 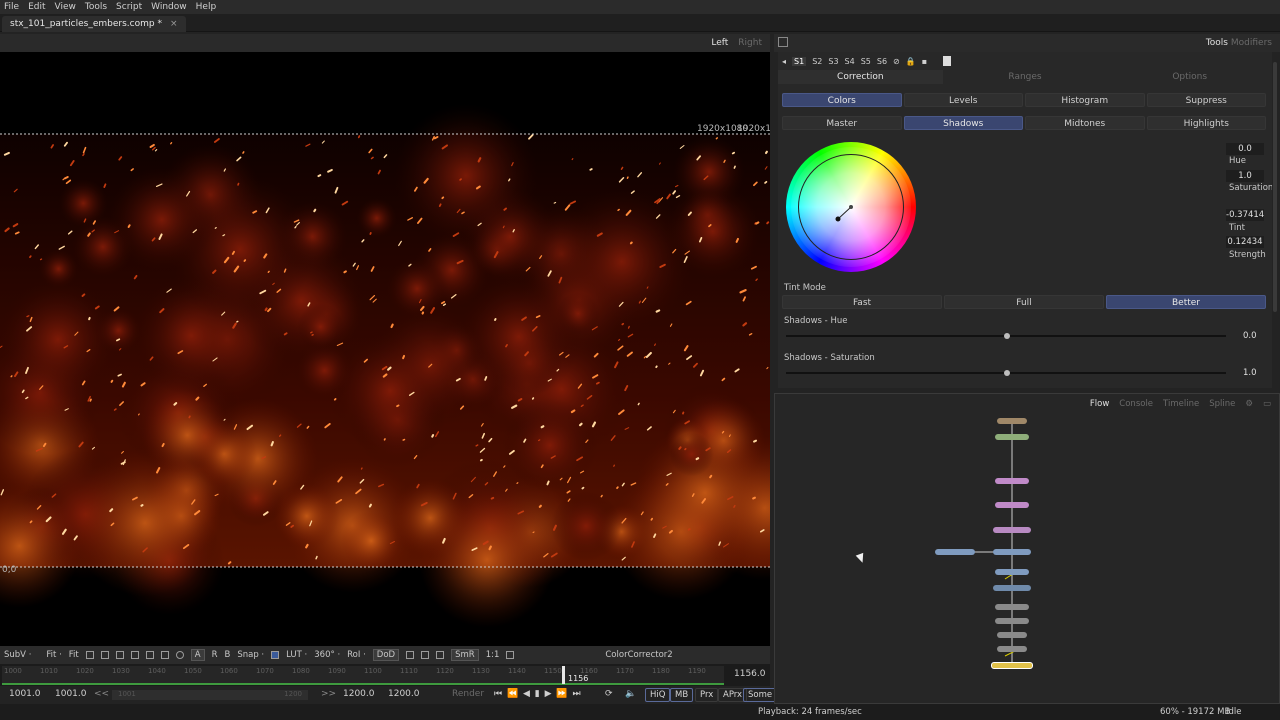 What do you see at coordinates (210, 695) in the screenshot?
I see `range-slider: 1001 1200` at bounding box center [210, 695].